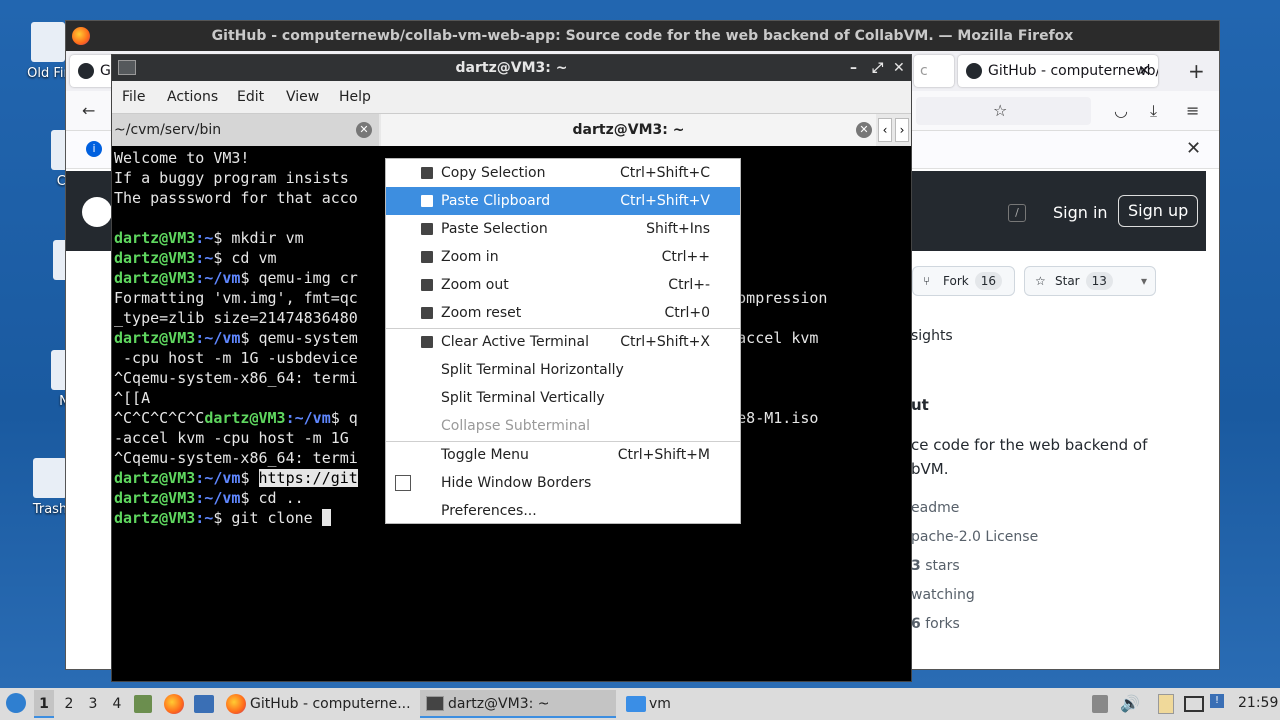  Describe the element at coordinates (902, 130) in the screenshot. I see `tab-scroll-right-icon: ›` at that location.